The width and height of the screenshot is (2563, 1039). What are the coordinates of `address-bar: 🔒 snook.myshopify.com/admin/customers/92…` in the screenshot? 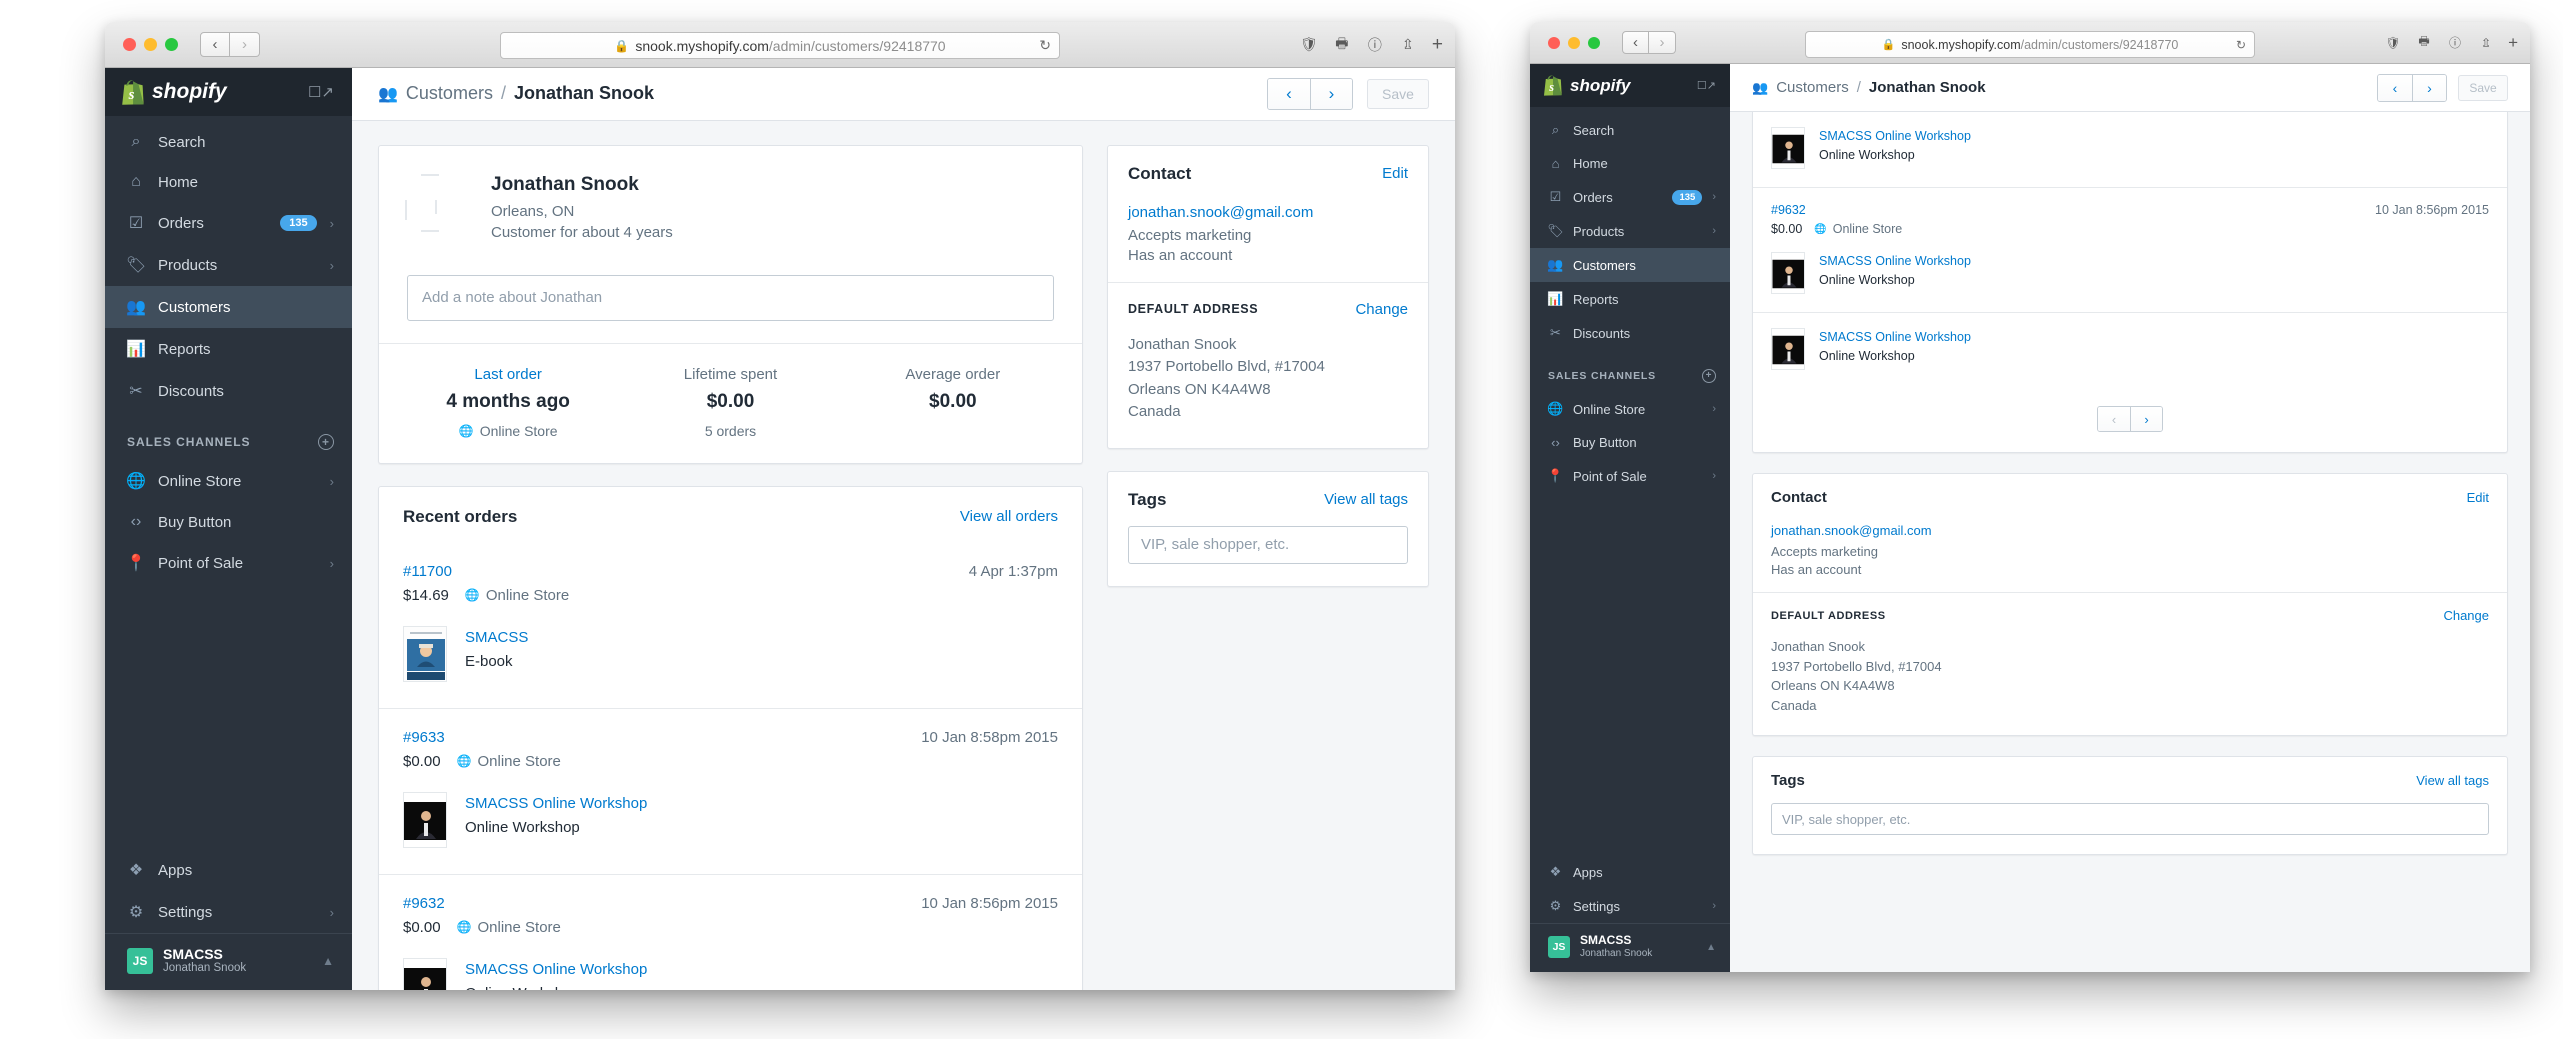 It's located at (780, 45).